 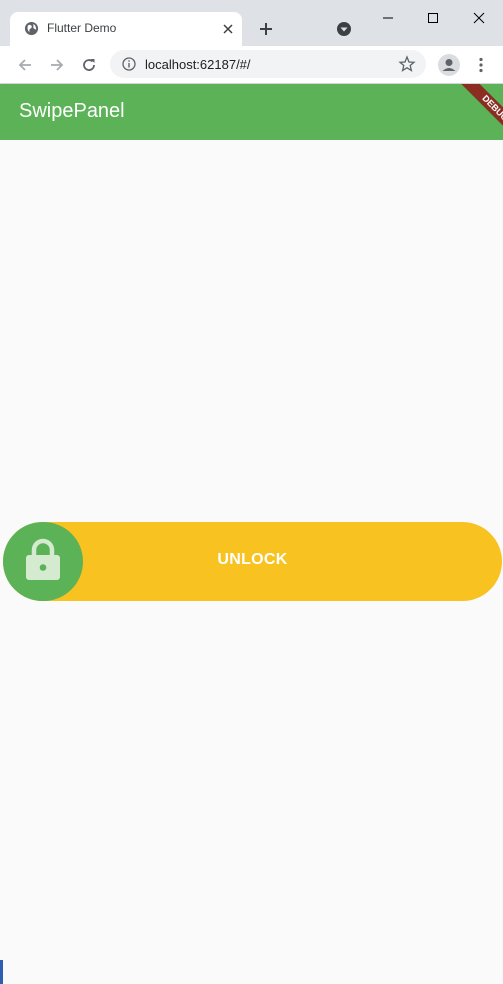 I want to click on browser-toolbar: localhost:62187/#/, so click(x=251, y=65).